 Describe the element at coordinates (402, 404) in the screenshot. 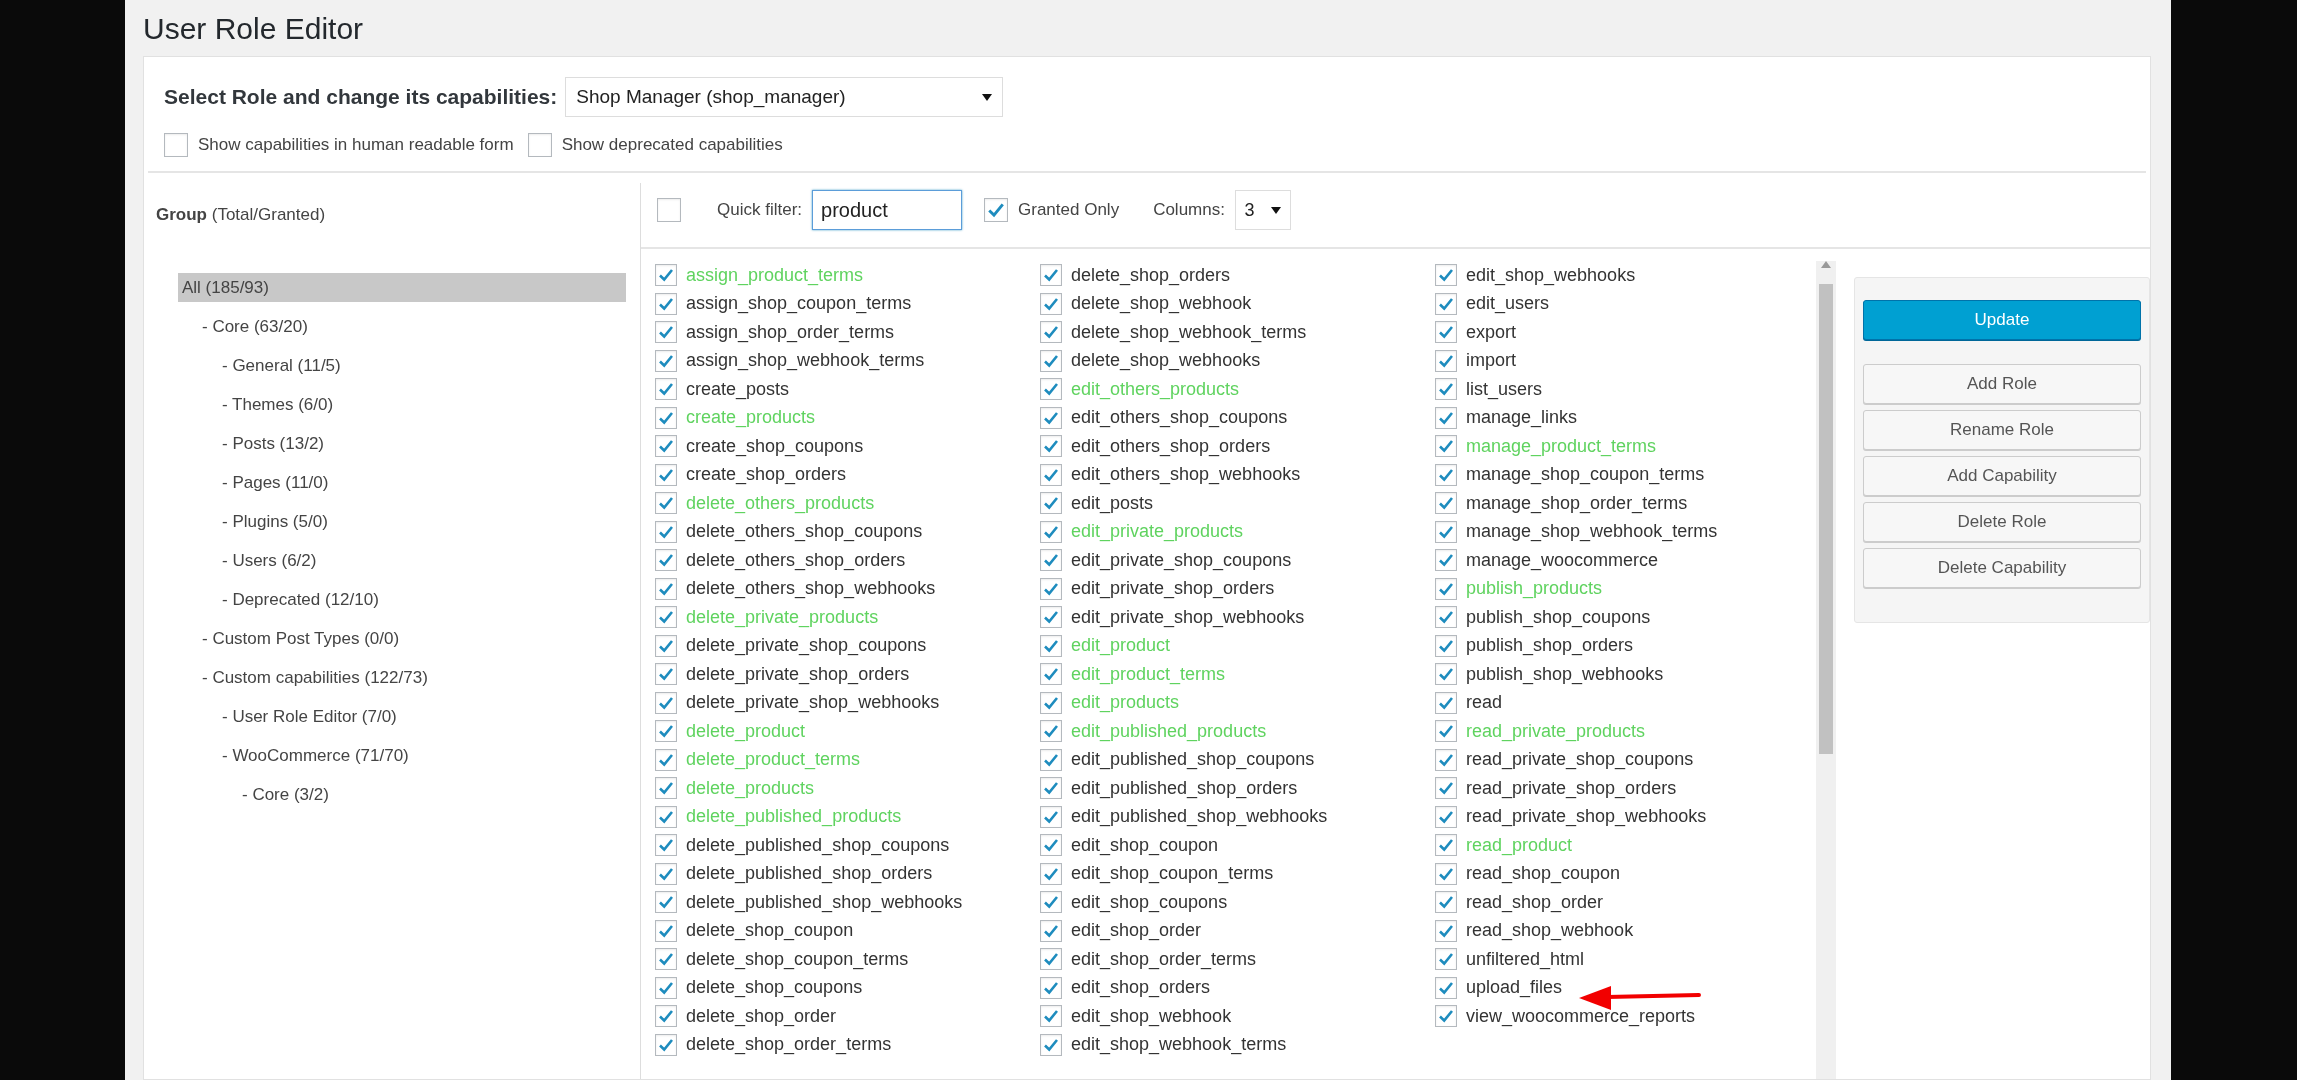

I see `tree-item: - Themes (6/0)` at that location.